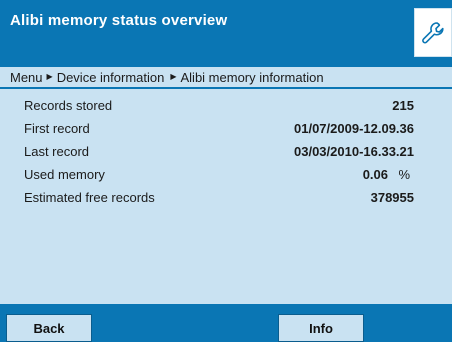 This screenshot has height=342, width=452. I want to click on wrench-icon, so click(433, 32).